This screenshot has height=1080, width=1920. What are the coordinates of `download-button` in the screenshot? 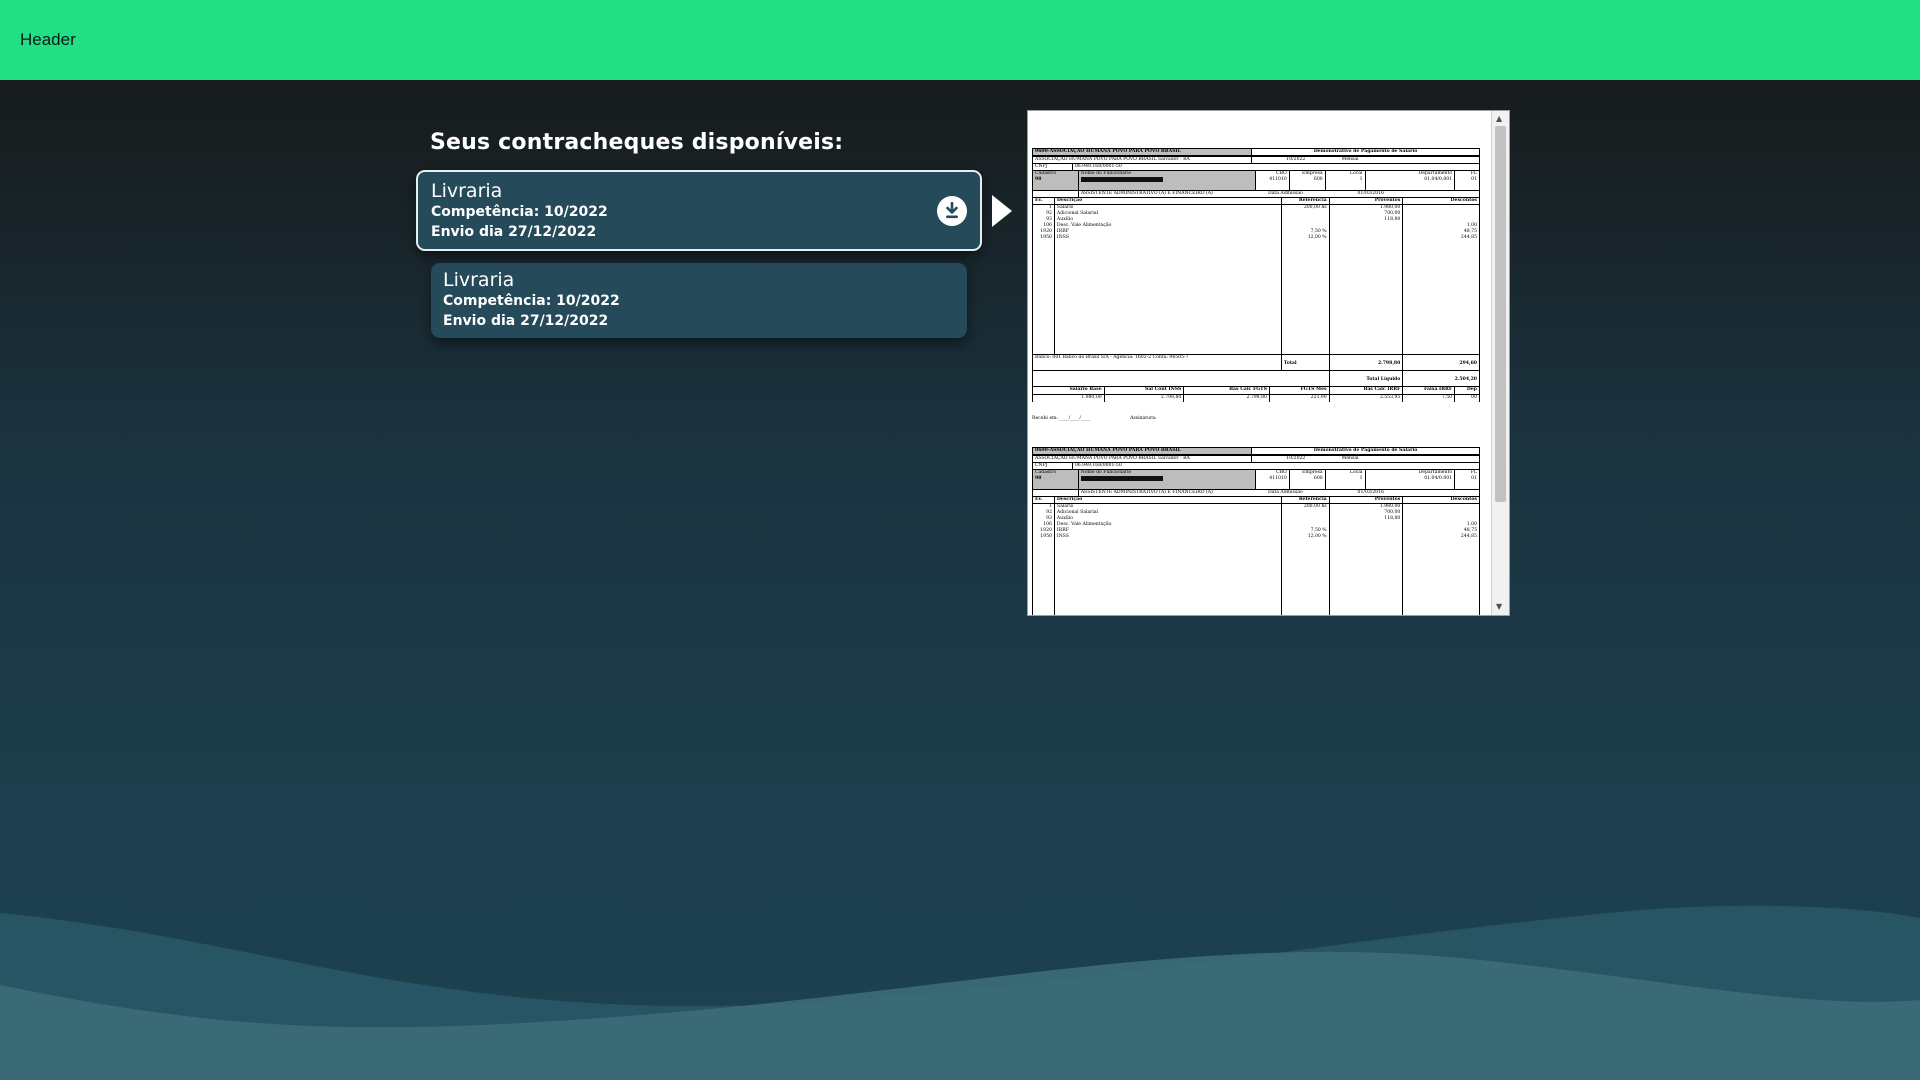 It's located at (952, 211).